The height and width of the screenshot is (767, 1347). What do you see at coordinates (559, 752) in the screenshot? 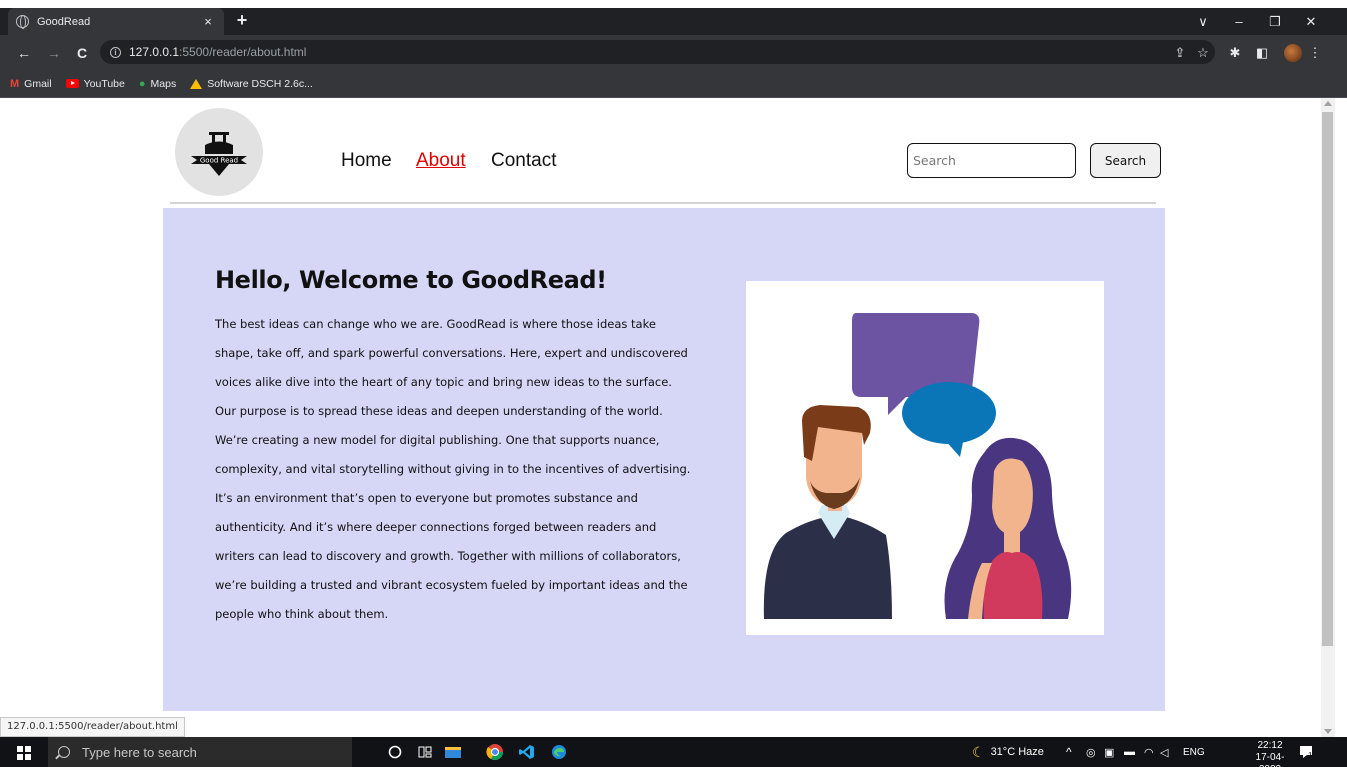
I see `edge-icon` at bounding box center [559, 752].